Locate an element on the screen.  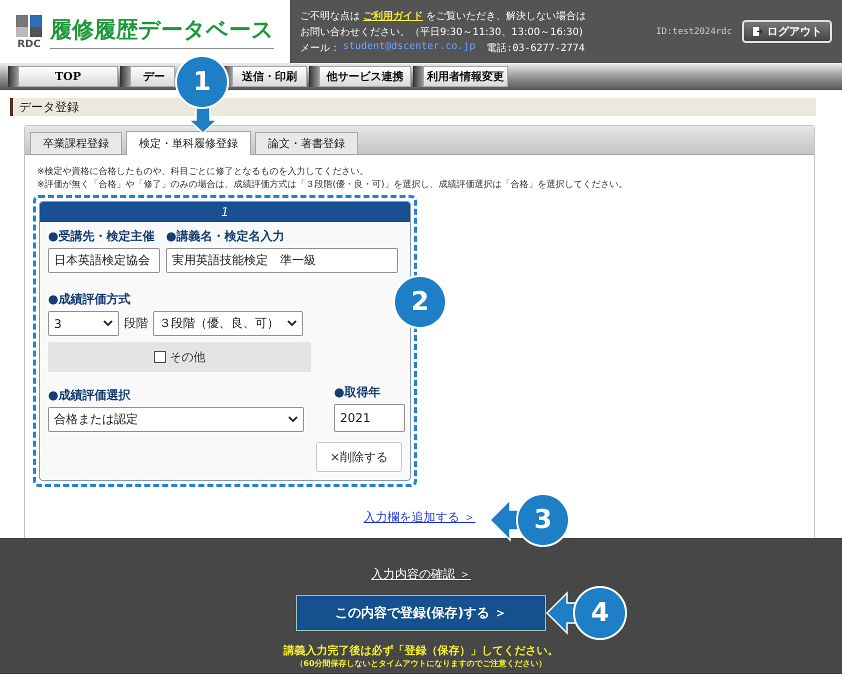
nav-tab: TOP is located at coordinates (68, 76).